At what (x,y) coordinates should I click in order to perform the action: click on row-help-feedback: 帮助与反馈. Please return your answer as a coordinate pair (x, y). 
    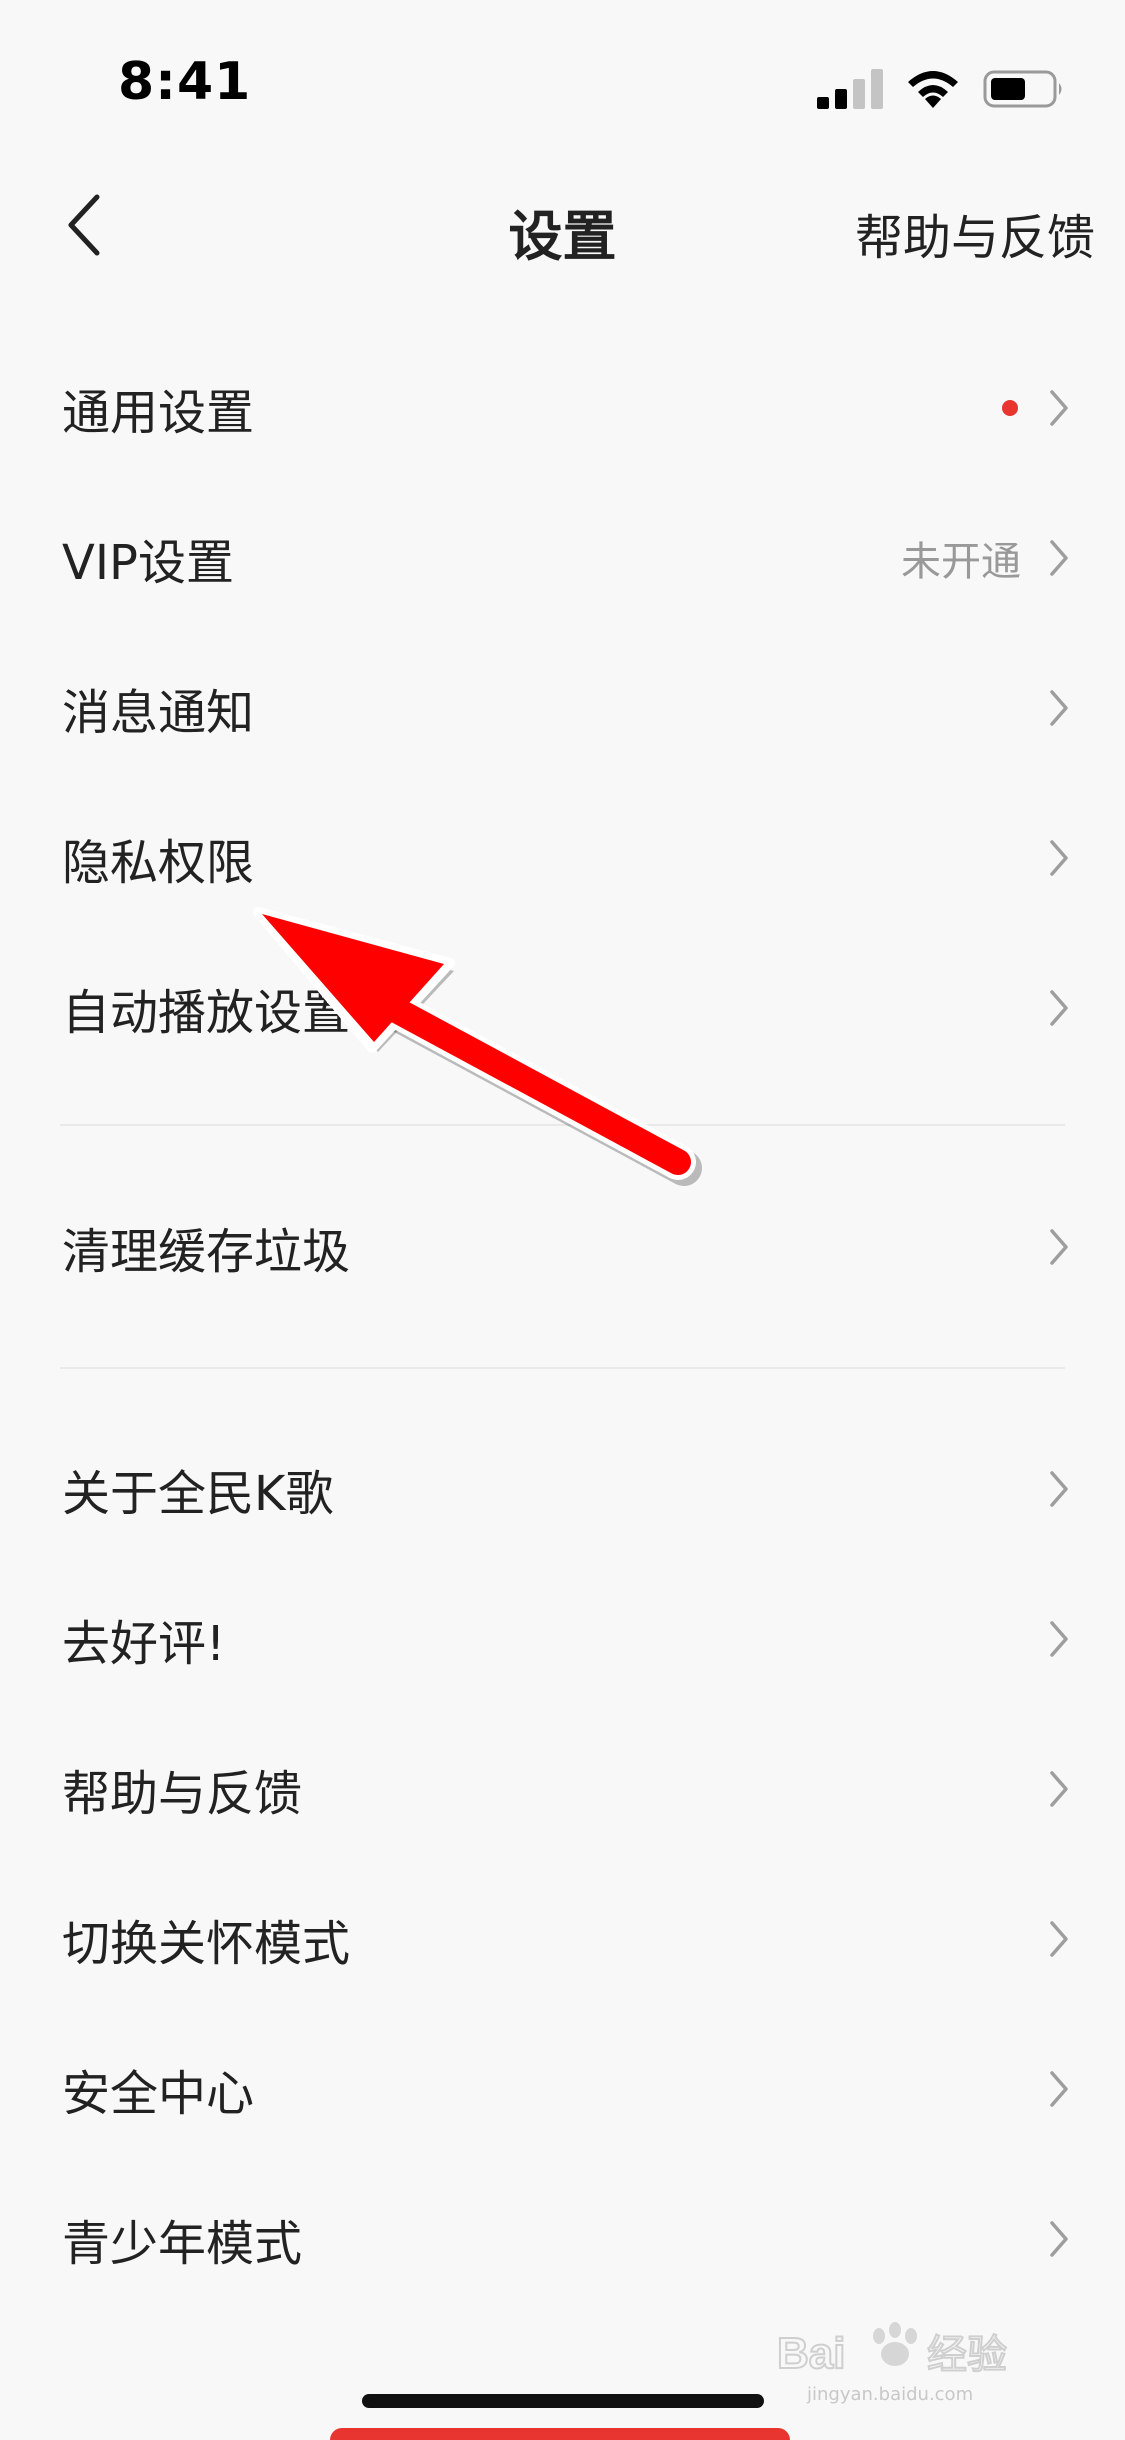
    Looking at the image, I should click on (562, 1789).